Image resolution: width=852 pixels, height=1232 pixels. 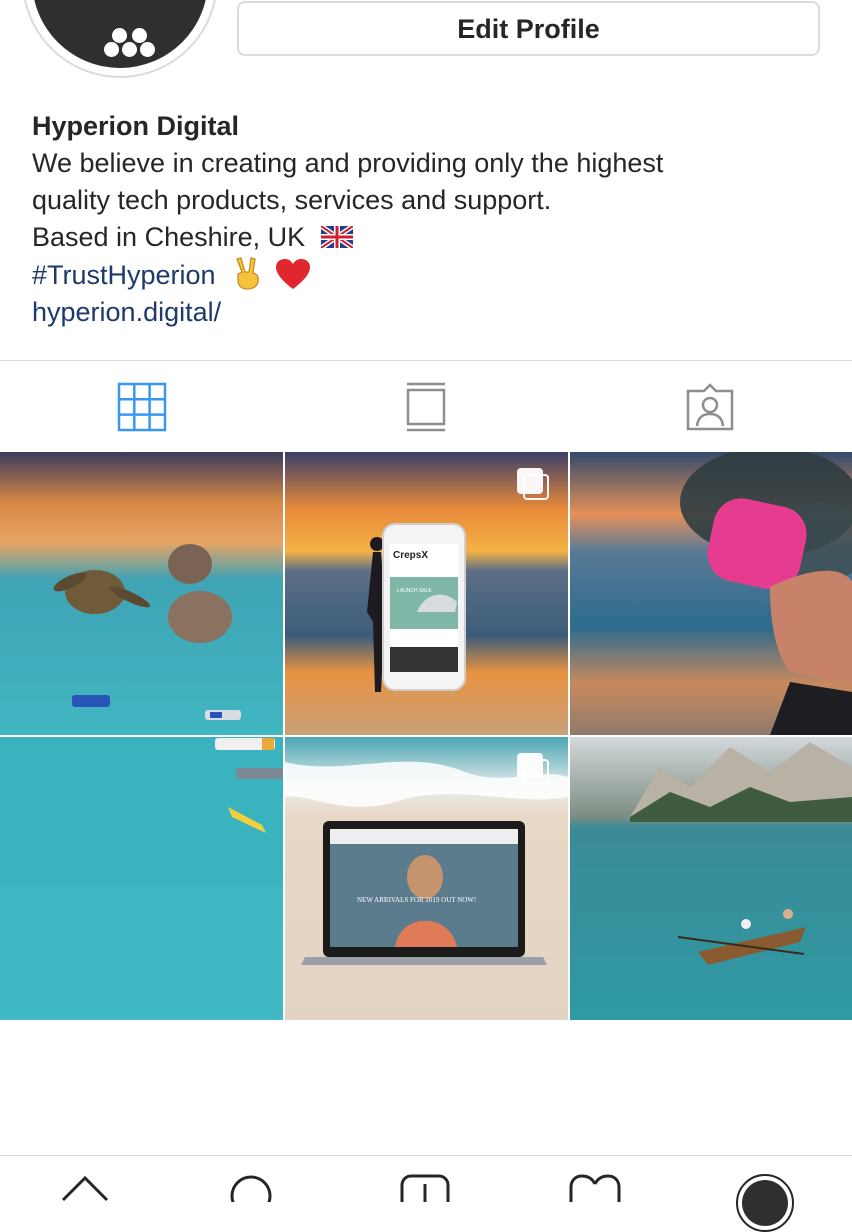 What do you see at coordinates (336, 237) in the screenshot?
I see `uk-flag-icon` at bounding box center [336, 237].